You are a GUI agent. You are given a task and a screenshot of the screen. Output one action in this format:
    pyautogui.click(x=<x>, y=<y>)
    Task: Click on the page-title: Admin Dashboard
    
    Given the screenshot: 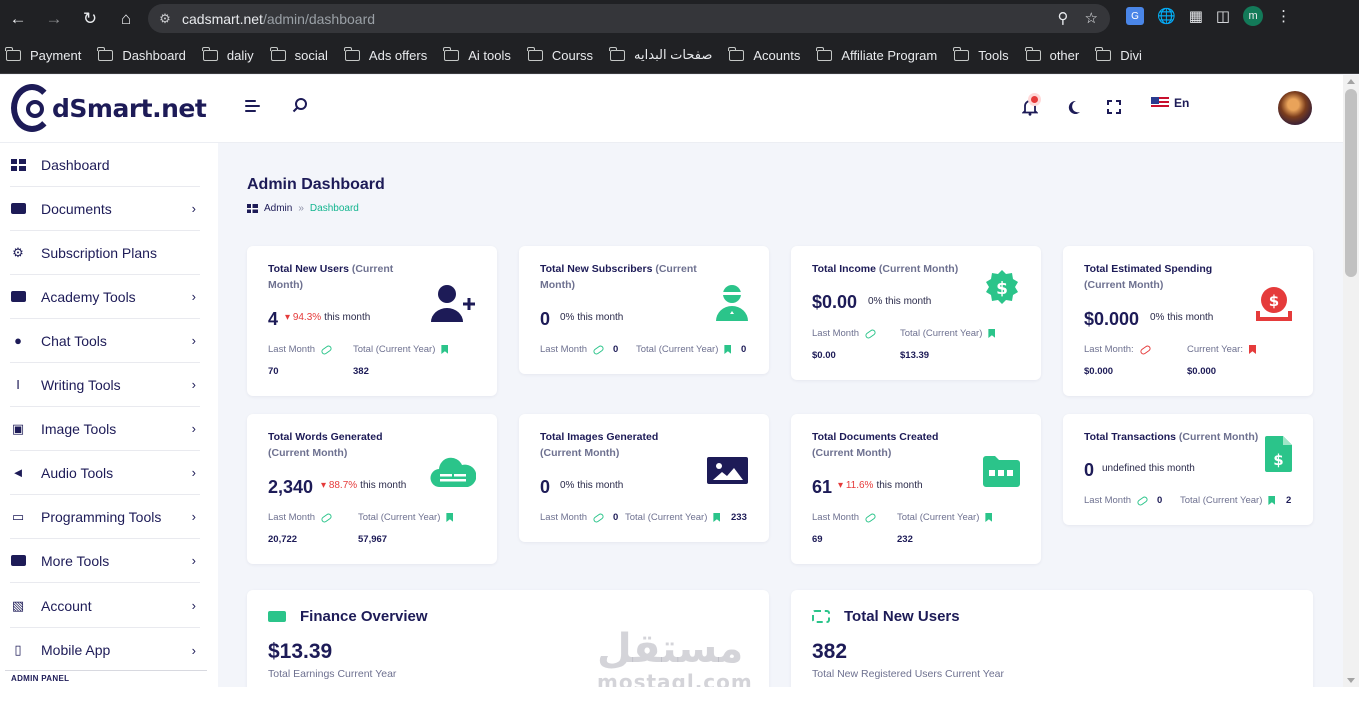 What is the action you would take?
    pyautogui.click(x=316, y=184)
    